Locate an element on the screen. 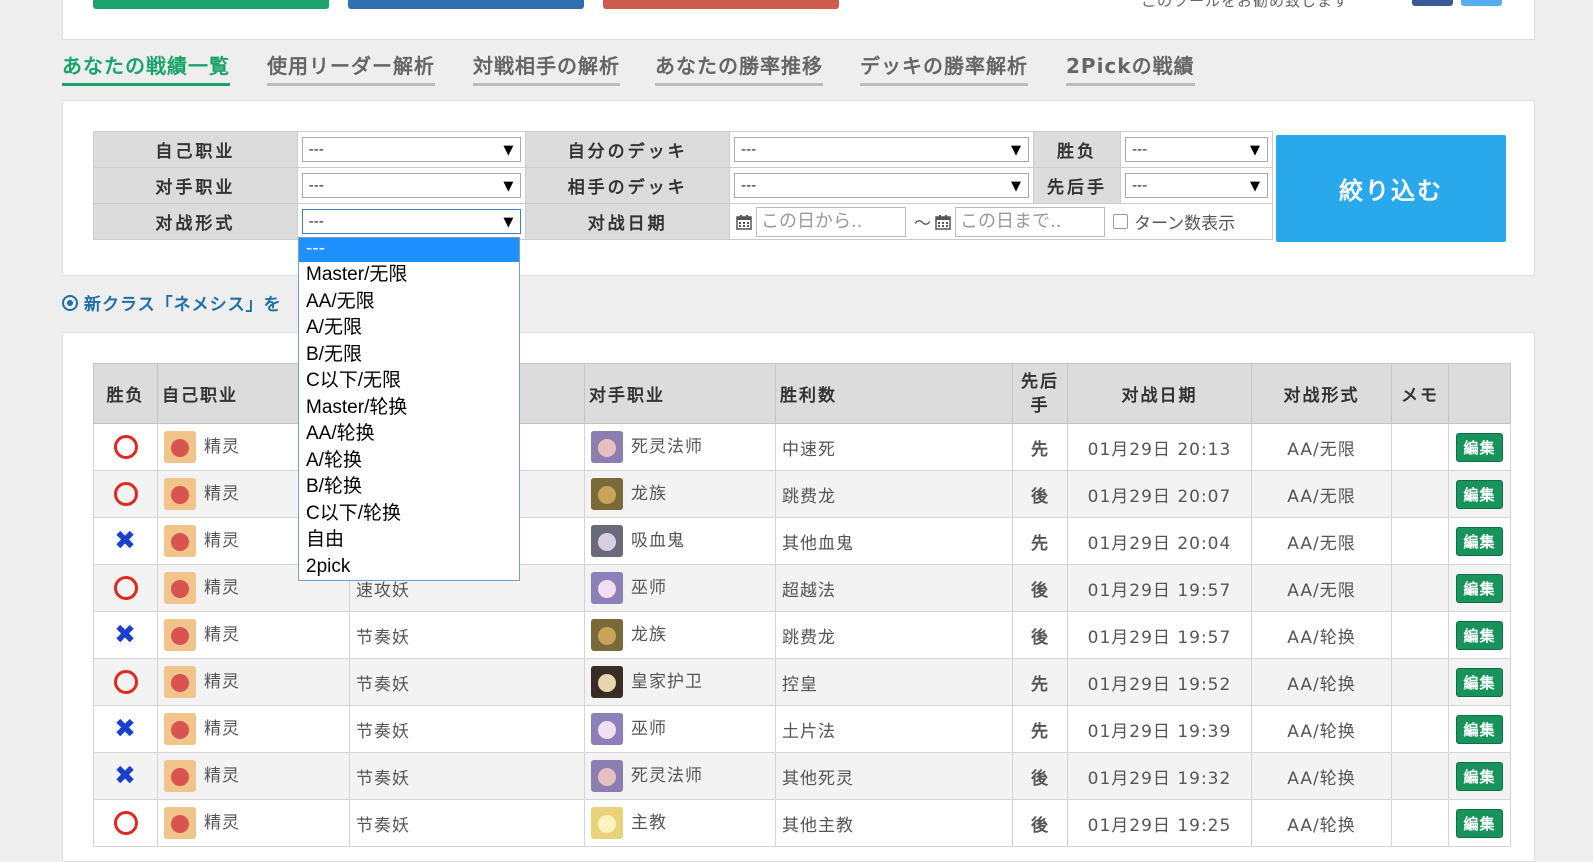  date-cell: 01月29日 19:52 is located at coordinates (1159, 682).